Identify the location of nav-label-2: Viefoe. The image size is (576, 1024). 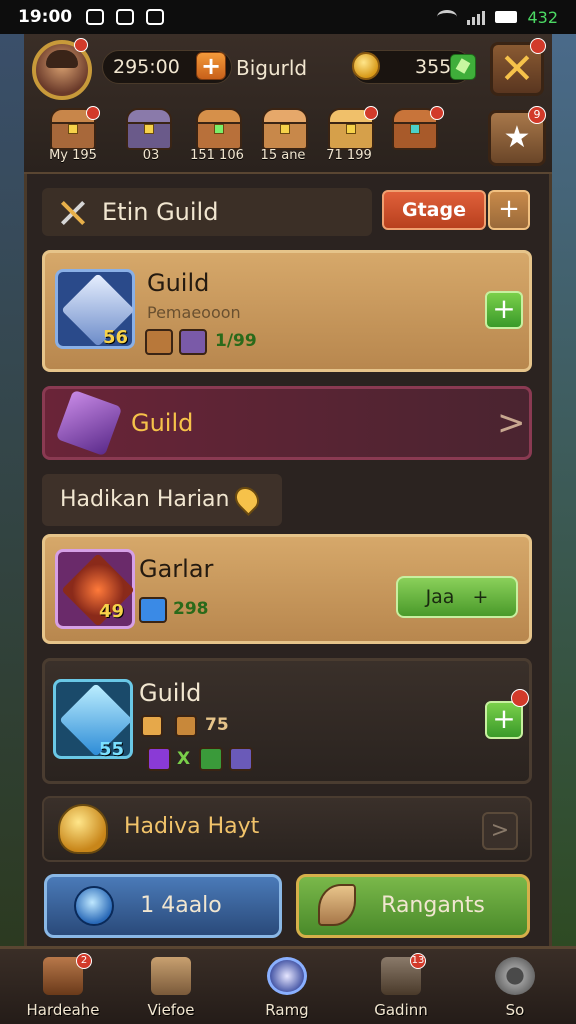
(171, 1010).